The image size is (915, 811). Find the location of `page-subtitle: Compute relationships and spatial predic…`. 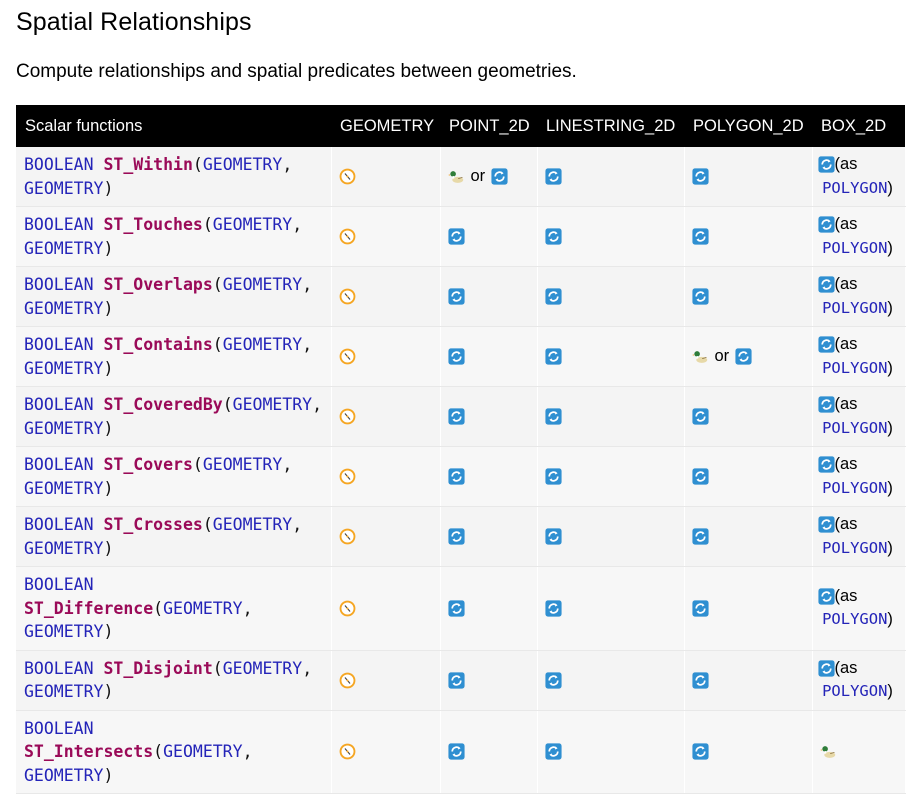

page-subtitle: Compute relationships and spatial predic… is located at coordinates (296, 71).